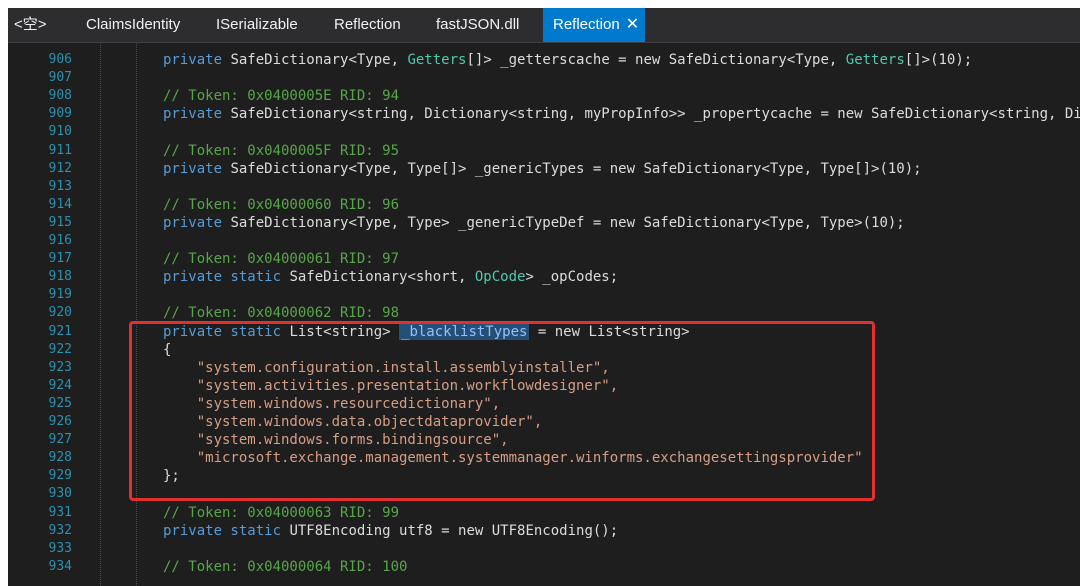  Describe the element at coordinates (60, 548) in the screenshot. I see `line-number: 933` at that location.